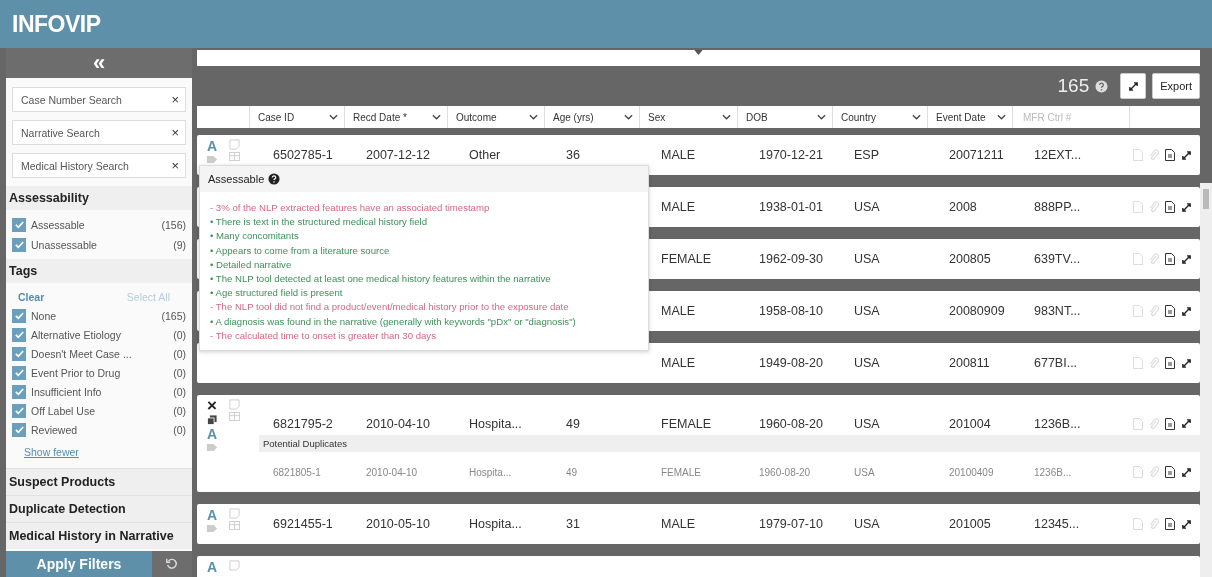  What do you see at coordinates (99, 508) in the screenshot?
I see `section-header: Duplicate Detection` at bounding box center [99, 508].